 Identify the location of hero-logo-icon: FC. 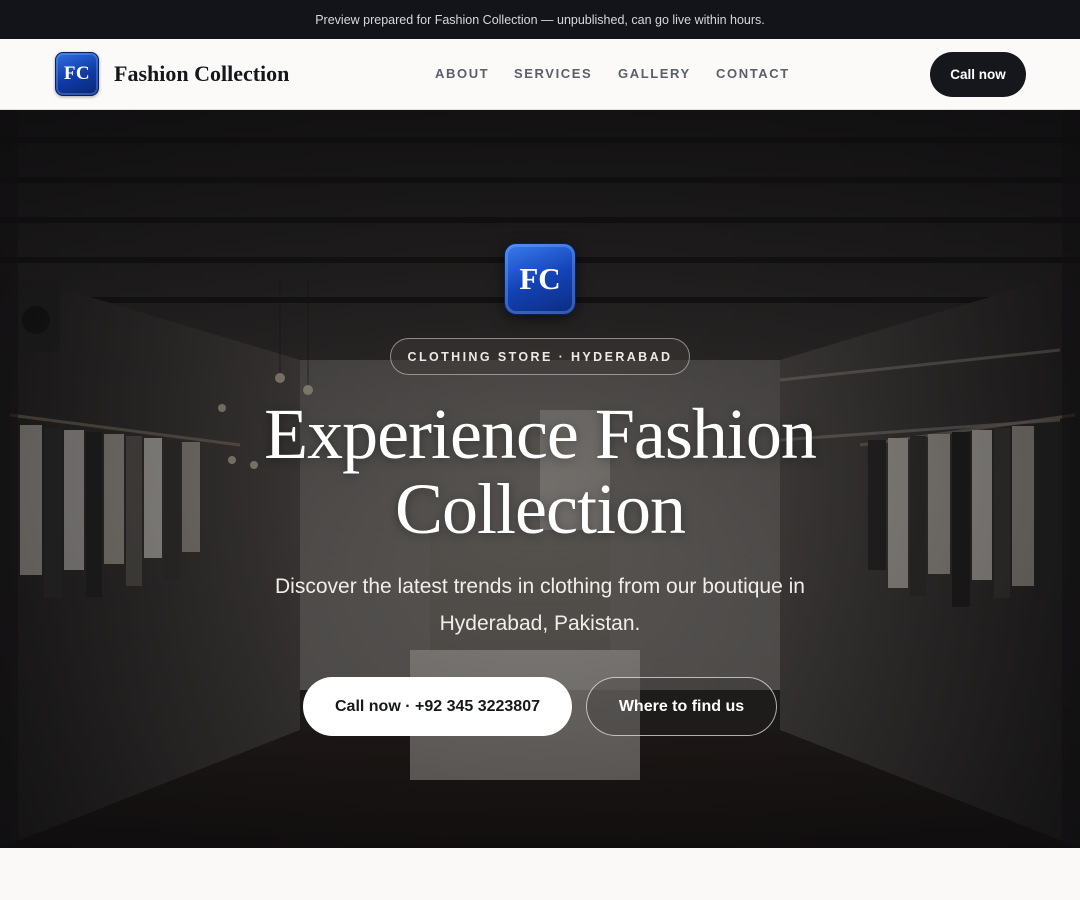
(540, 279).